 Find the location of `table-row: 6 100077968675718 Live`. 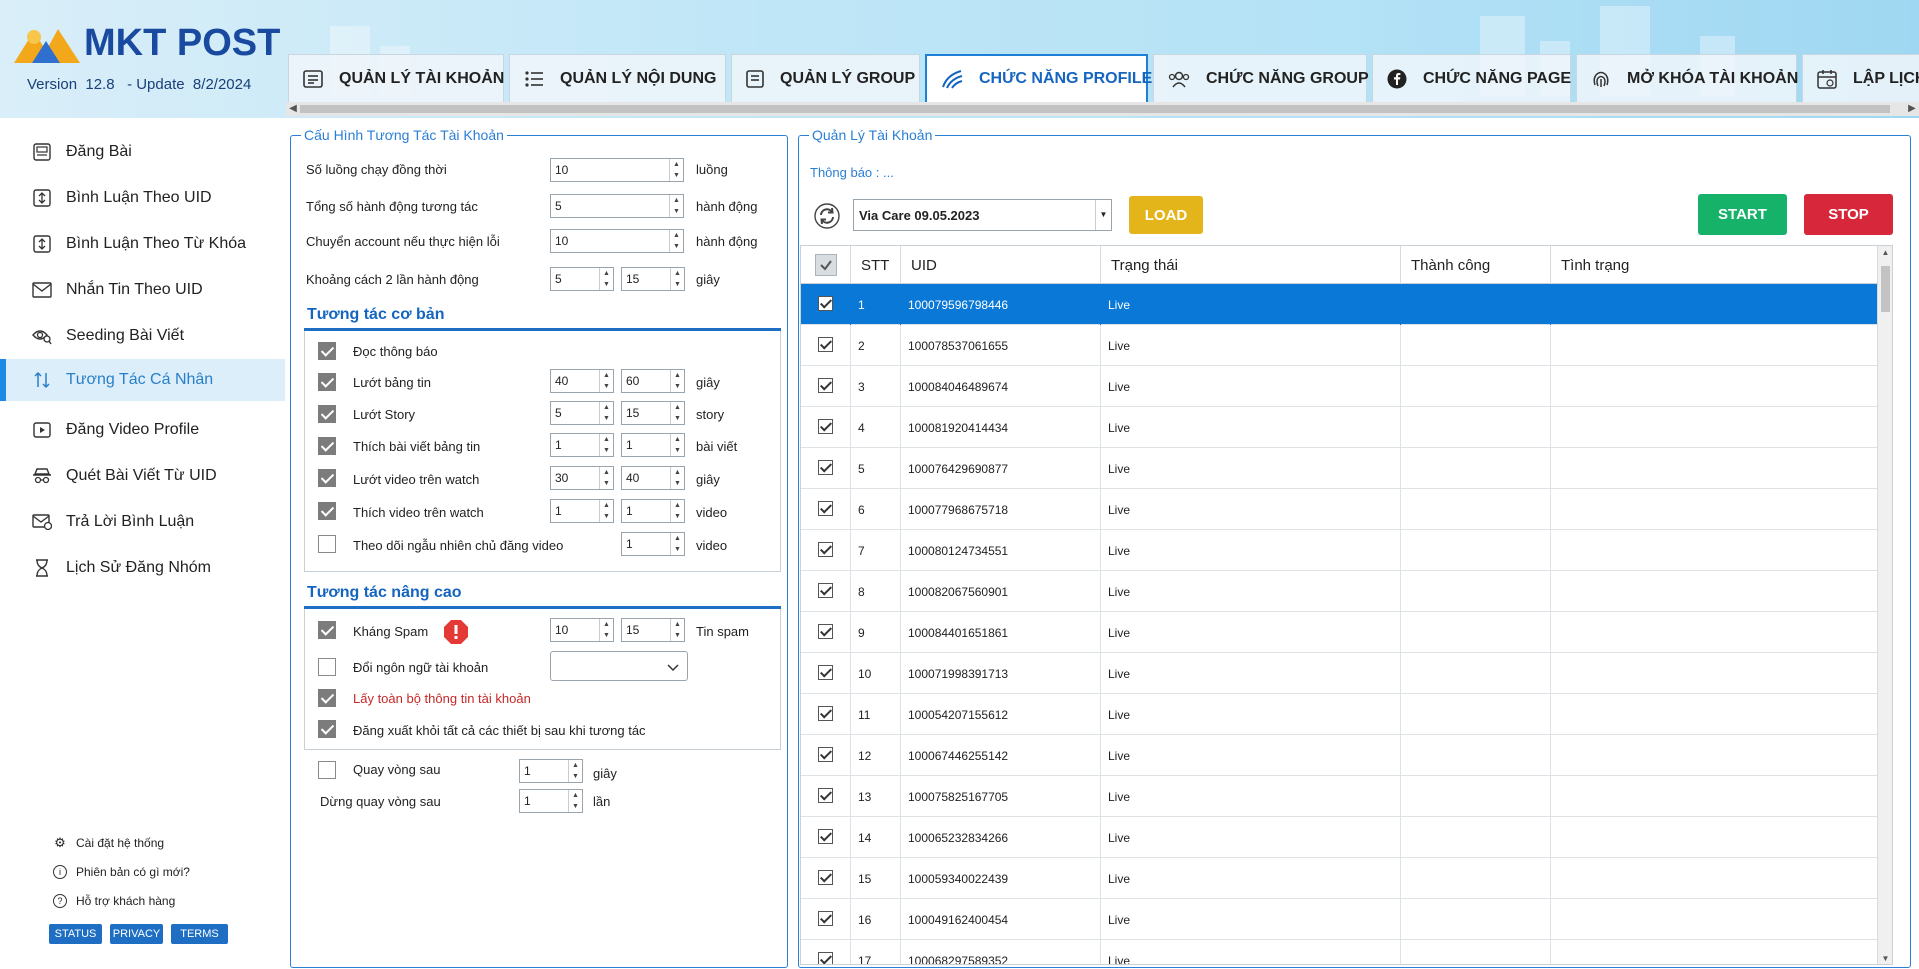

table-row: 6 100077968675718 Live is located at coordinates (1346, 509).